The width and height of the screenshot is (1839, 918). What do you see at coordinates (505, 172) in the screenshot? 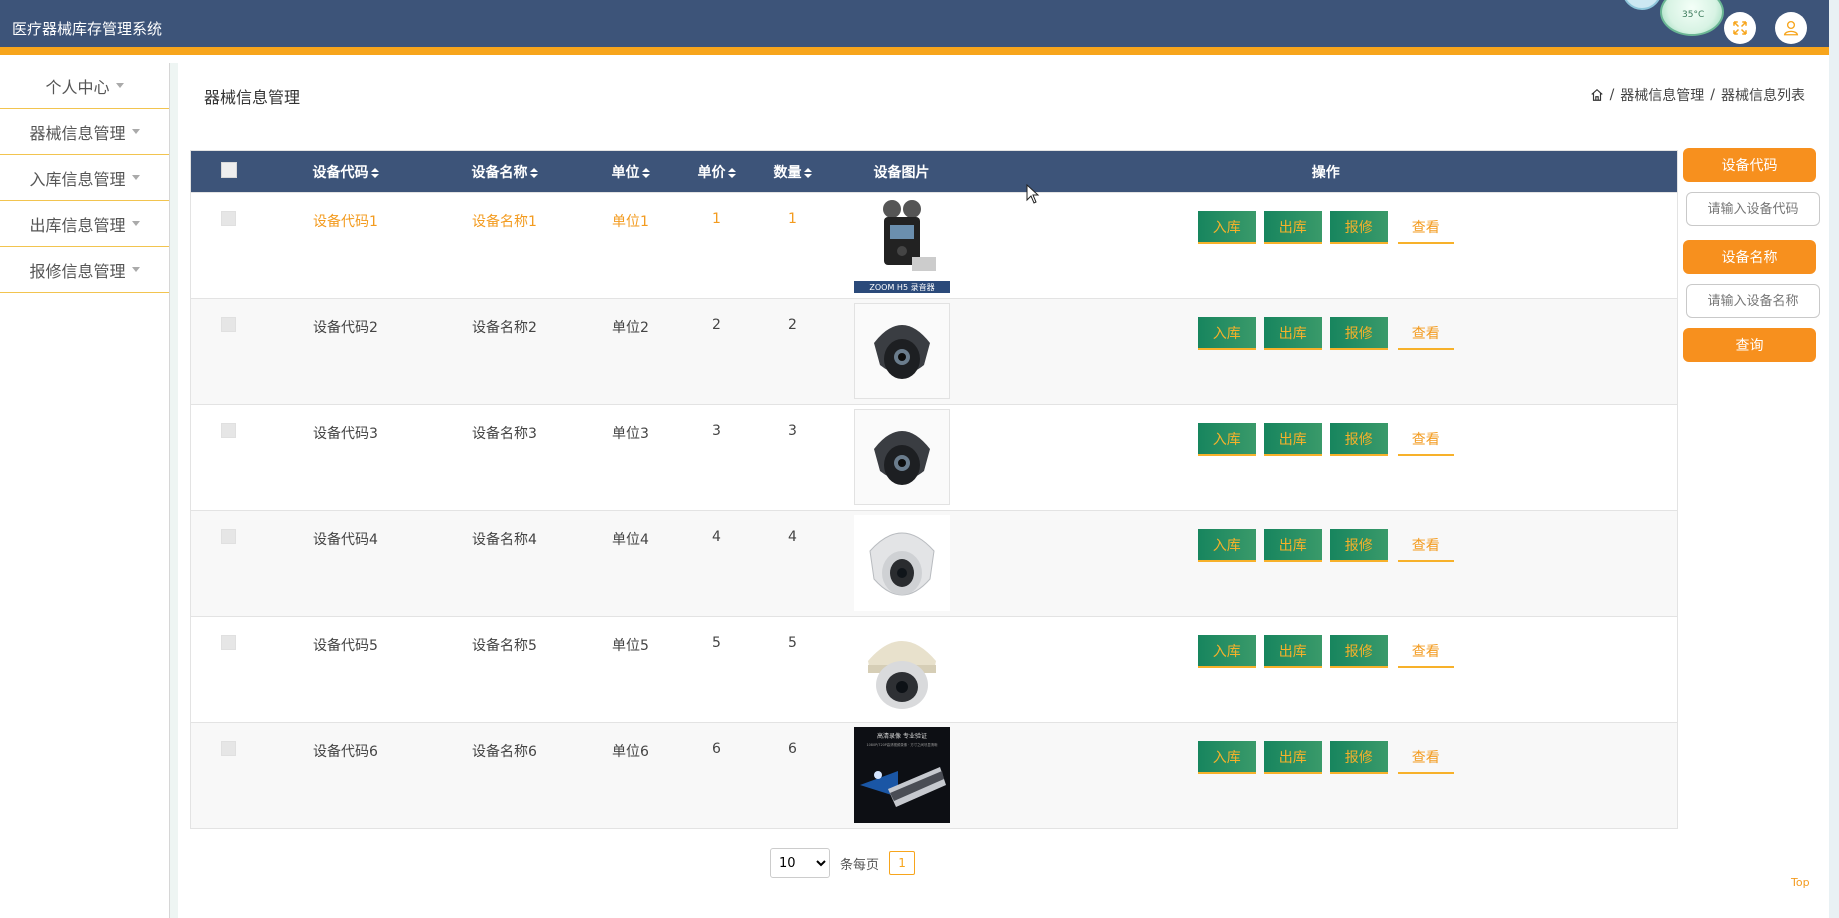
I see `col-header-name: 设备名称` at bounding box center [505, 172].